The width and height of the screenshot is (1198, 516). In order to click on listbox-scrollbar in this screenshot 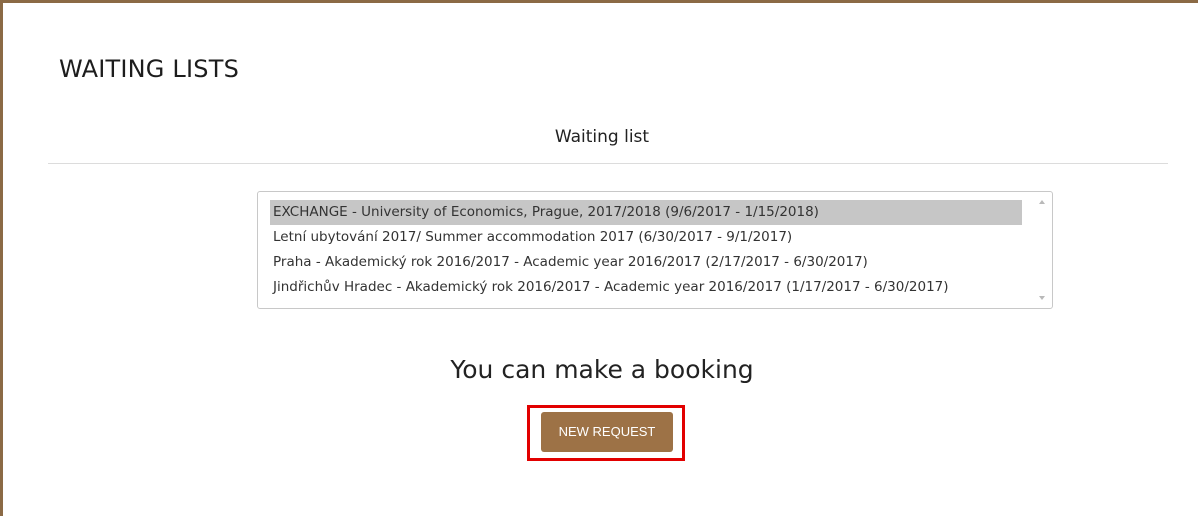, I will do `click(1042, 250)`.